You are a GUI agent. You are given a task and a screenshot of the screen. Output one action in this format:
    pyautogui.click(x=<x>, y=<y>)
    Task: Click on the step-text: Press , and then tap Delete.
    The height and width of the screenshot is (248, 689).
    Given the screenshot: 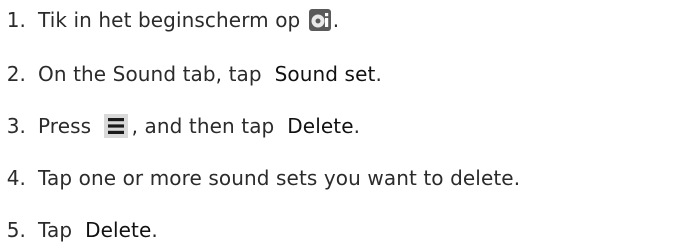 What is the action you would take?
    pyautogui.click(x=199, y=126)
    